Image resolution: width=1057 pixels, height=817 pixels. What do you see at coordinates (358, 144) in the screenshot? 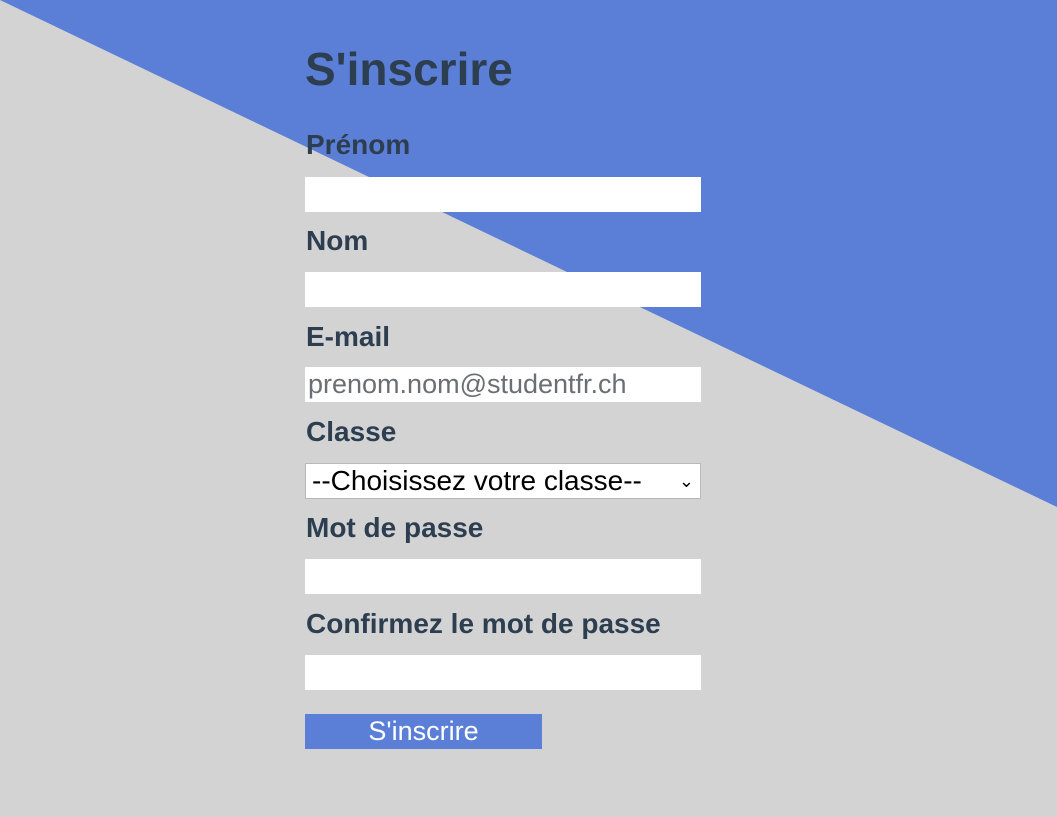
I see `first-name-label: Prénom` at bounding box center [358, 144].